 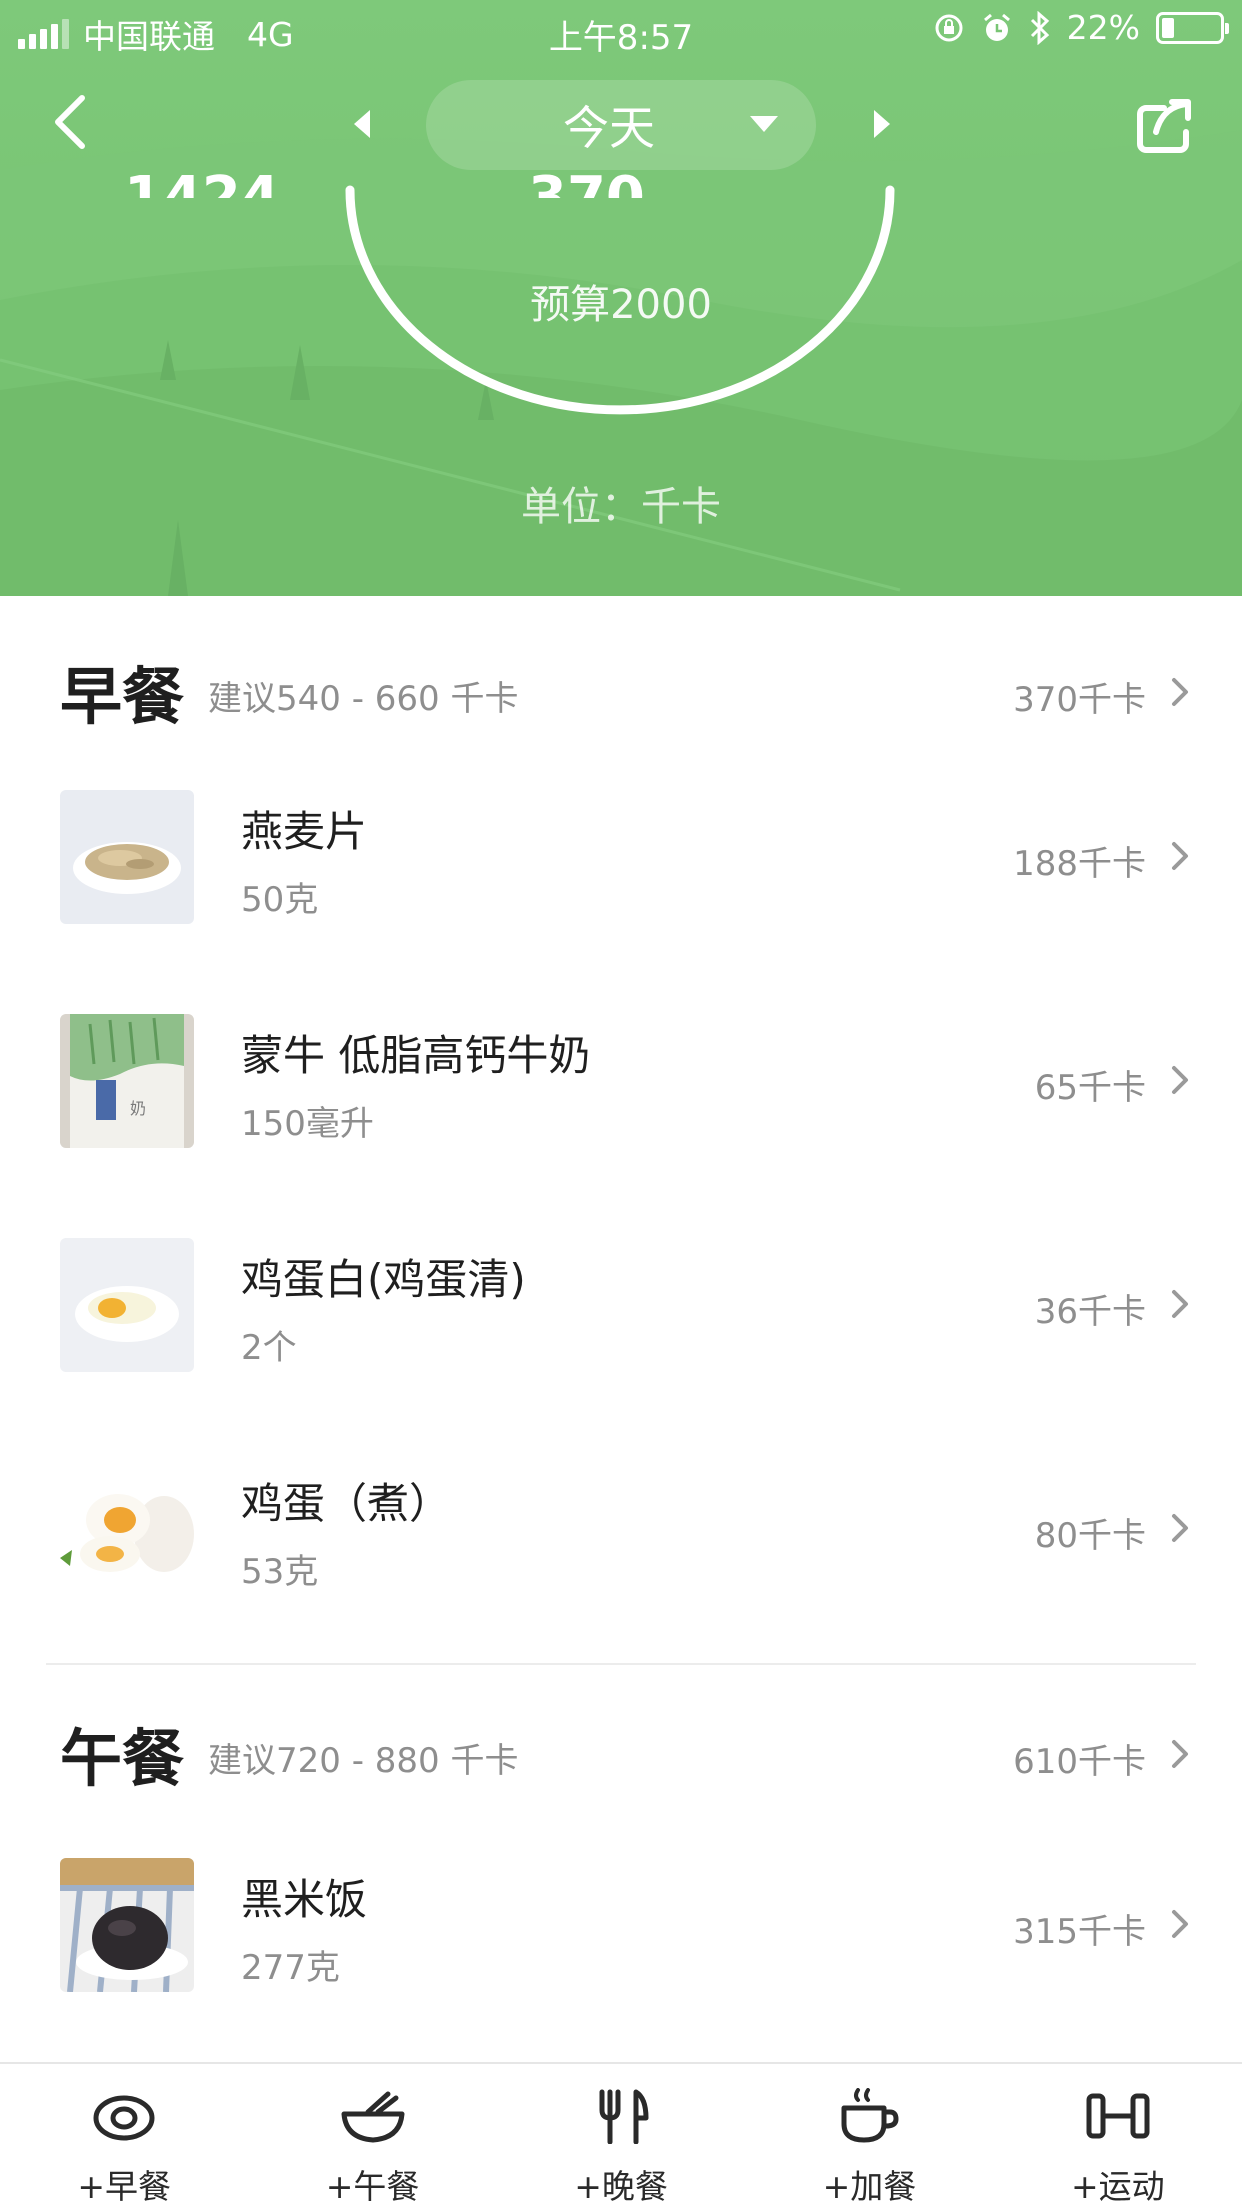 What do you see at coordinates (621, 1664) in the screenshot?
I see `meal-divider` at bounding box center [621, 1664].